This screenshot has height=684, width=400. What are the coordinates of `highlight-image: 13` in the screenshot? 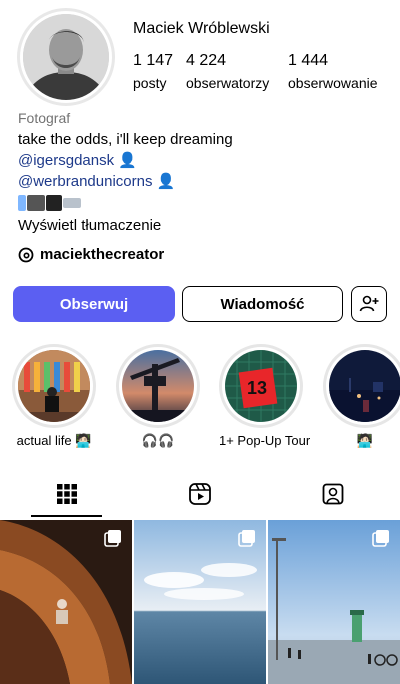 It's located at (261, 386).